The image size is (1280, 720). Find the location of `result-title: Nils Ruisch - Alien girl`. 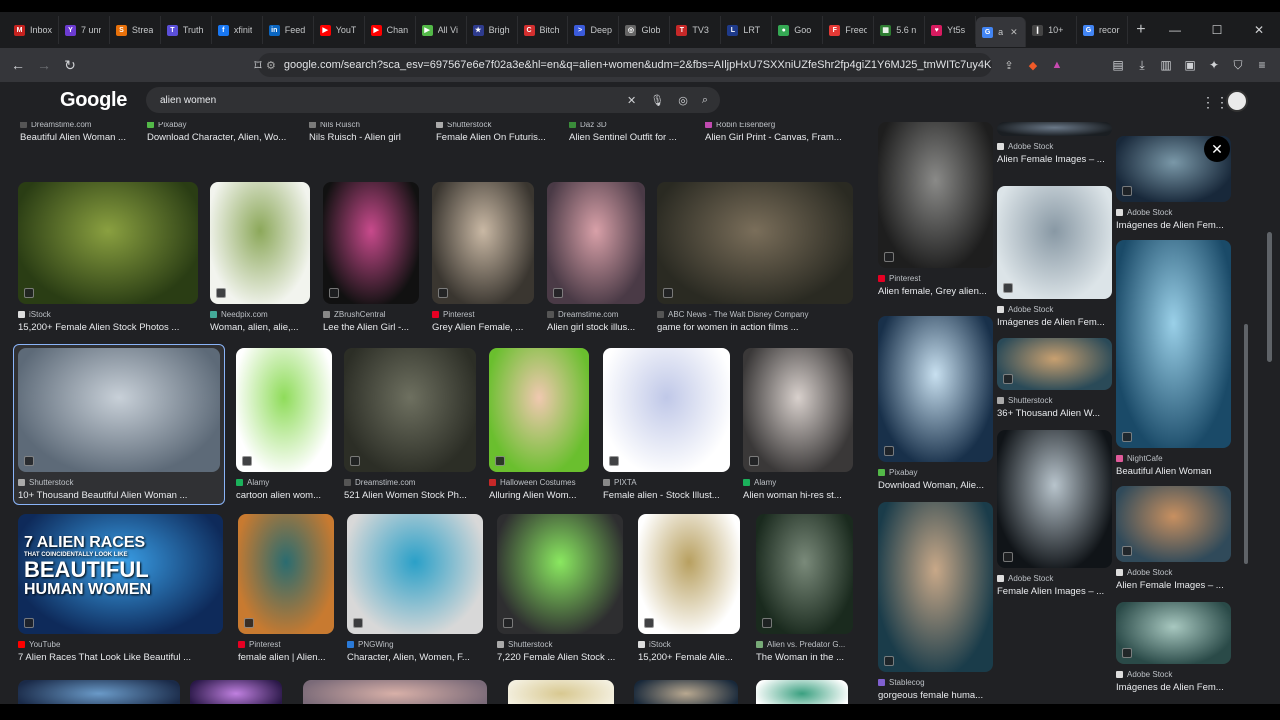

result-title: Nils Ruisch - Alien girl is located at coordinates (369, 137).